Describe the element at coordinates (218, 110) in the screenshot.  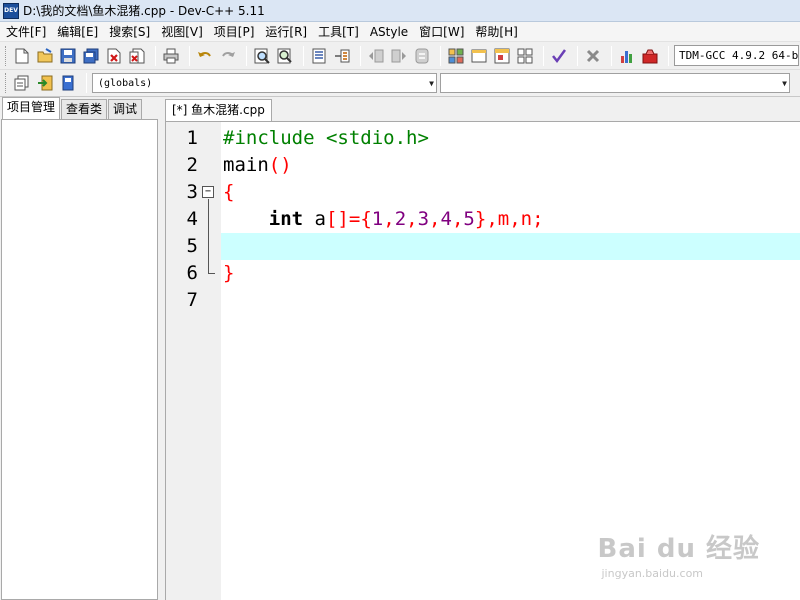
I see `editor-tab-current-file: [*] 鱼木混猪.cpp` at that location.